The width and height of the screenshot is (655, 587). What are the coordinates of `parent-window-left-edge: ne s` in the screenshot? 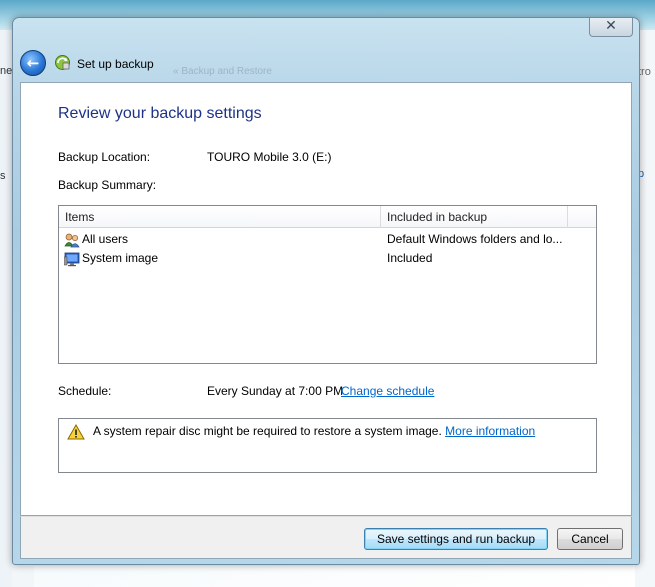 It's located at (6, 308).